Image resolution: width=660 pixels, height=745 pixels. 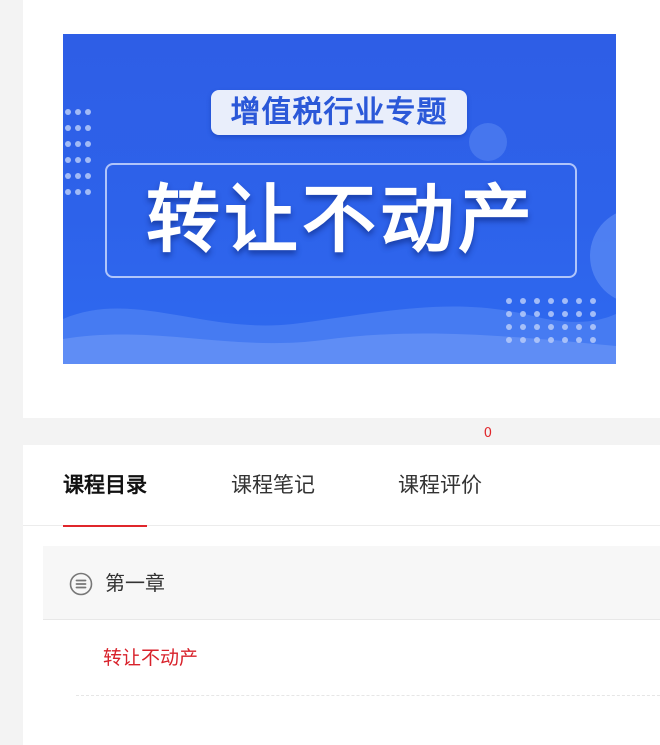 What do you see at coordinates (151, 658) in the screenshot?
I see `lesson-label: 转让不动产` at bounding box center [151, 658].